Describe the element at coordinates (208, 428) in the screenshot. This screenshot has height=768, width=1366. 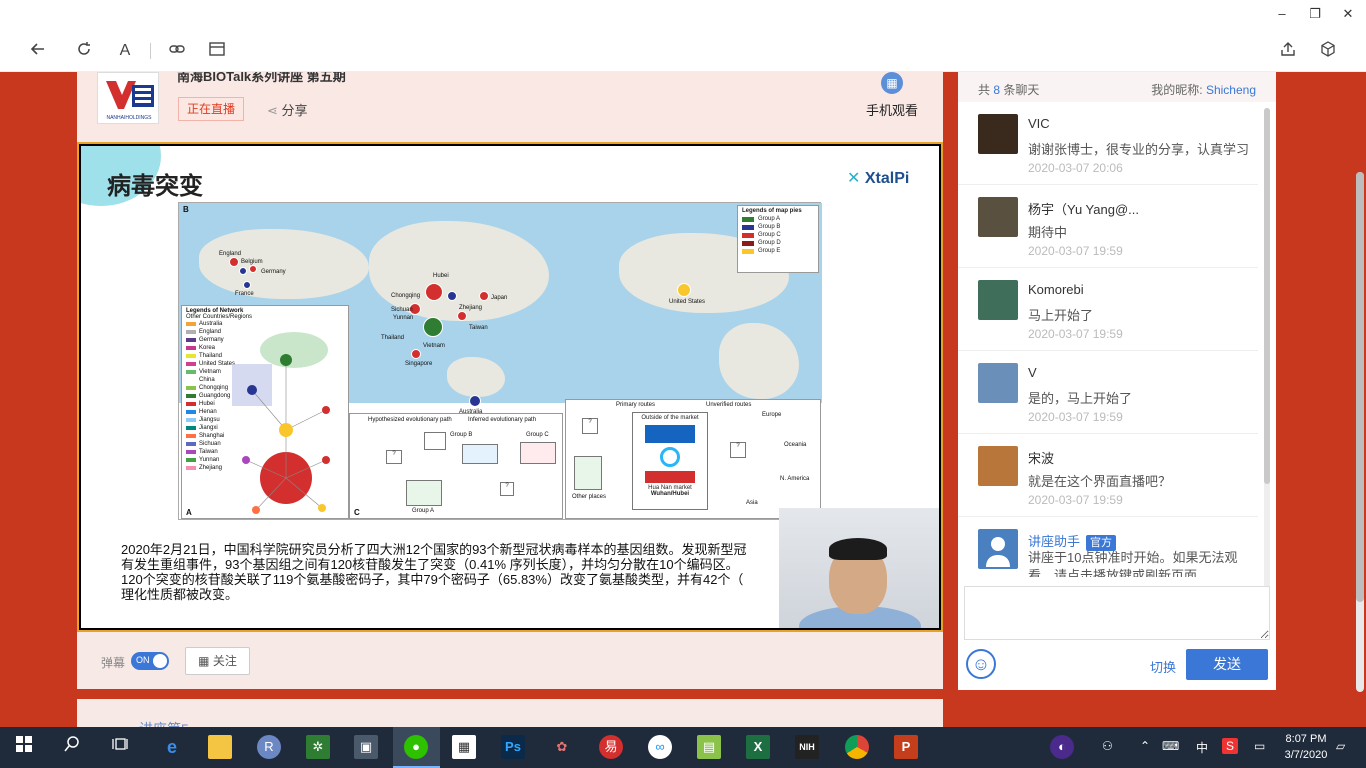
I see `network-legend-label: Jiangxi` at that location.